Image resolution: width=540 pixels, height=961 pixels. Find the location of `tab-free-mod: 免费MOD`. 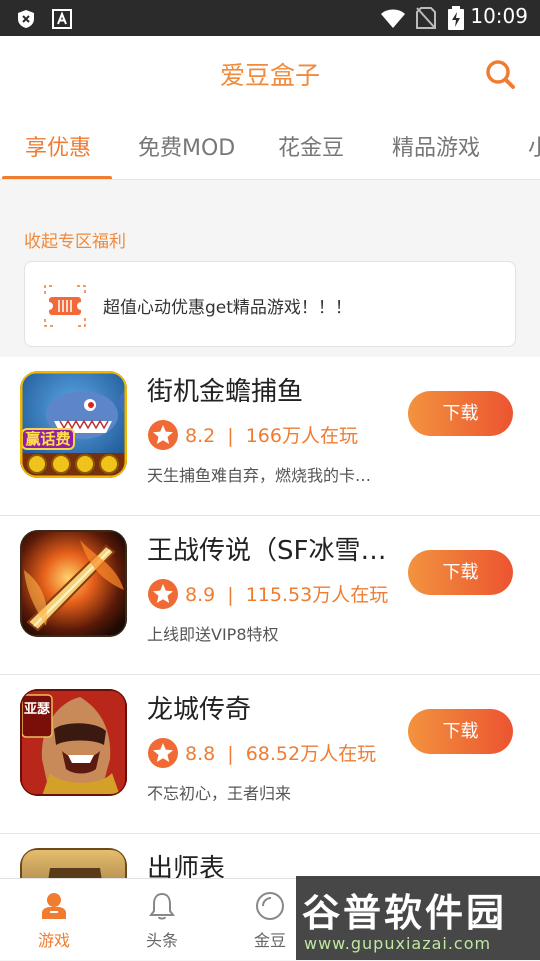

tab-free-mod: 免费MOD is located at coordinates (186, 146).